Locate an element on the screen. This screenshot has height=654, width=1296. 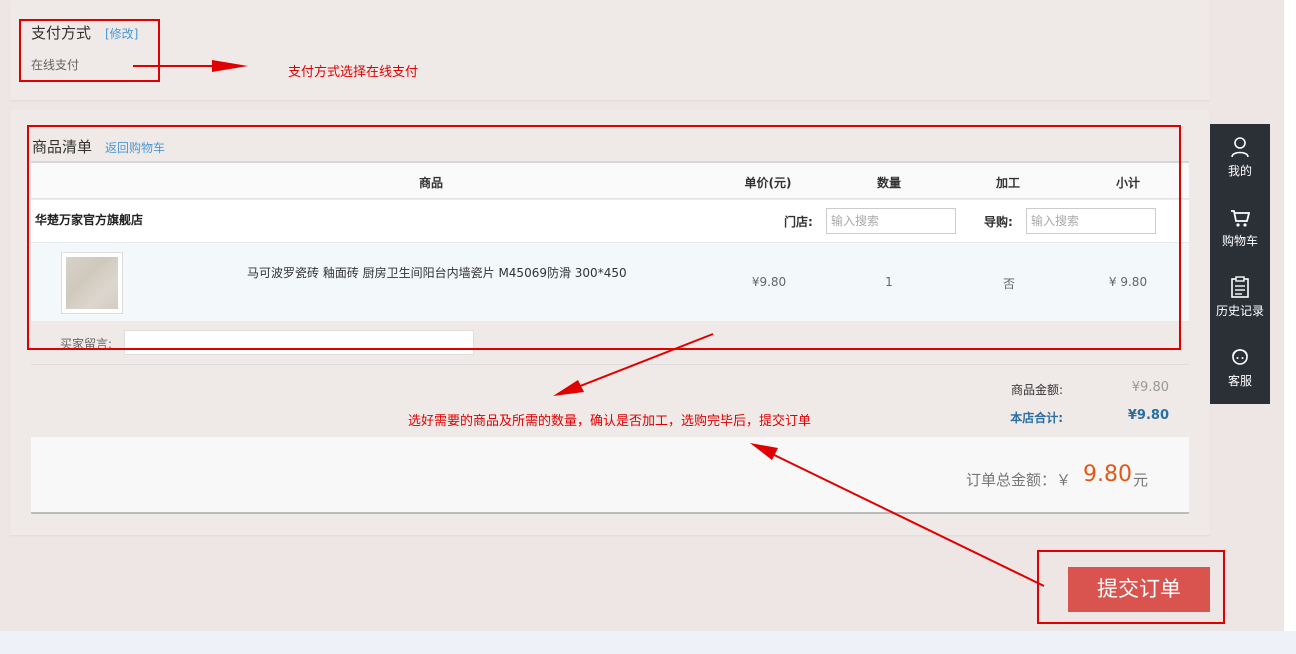
memo-divider is located at coordinates (610, 364).